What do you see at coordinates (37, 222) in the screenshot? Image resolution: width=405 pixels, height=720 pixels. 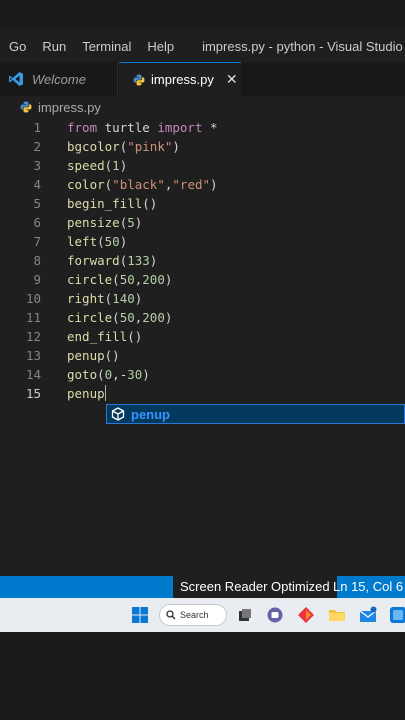 I see `line-number: 6` at bounding box center [37, 222].